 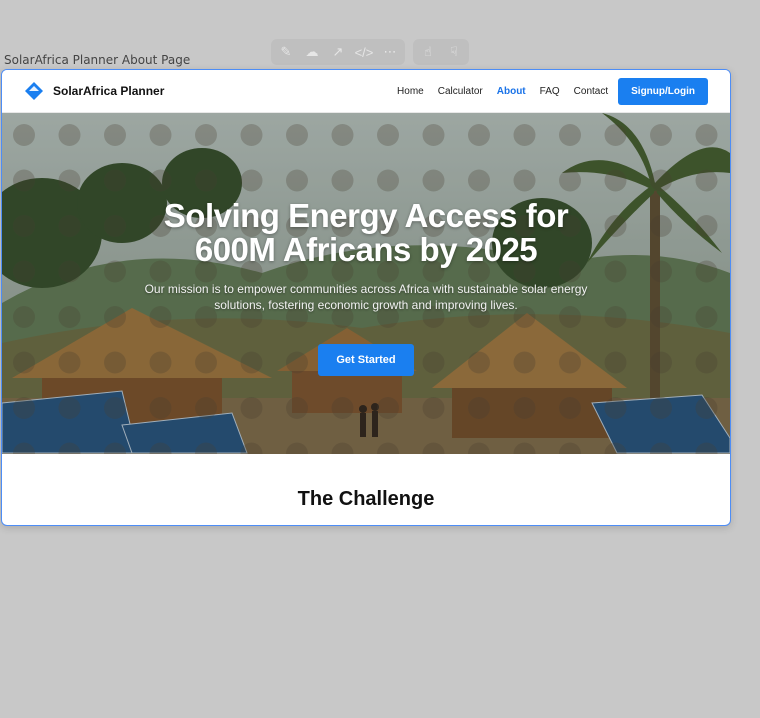 What do you see at coordinates (109, 91) in the screenshot?
I see `brand-name: SolarAfrica Planner` at bounding box center [109, 91].